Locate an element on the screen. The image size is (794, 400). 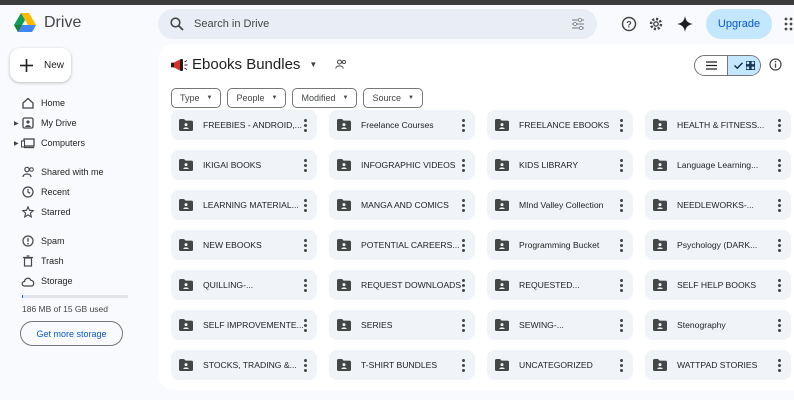
new-button: New is located at coordinates (40, 65).